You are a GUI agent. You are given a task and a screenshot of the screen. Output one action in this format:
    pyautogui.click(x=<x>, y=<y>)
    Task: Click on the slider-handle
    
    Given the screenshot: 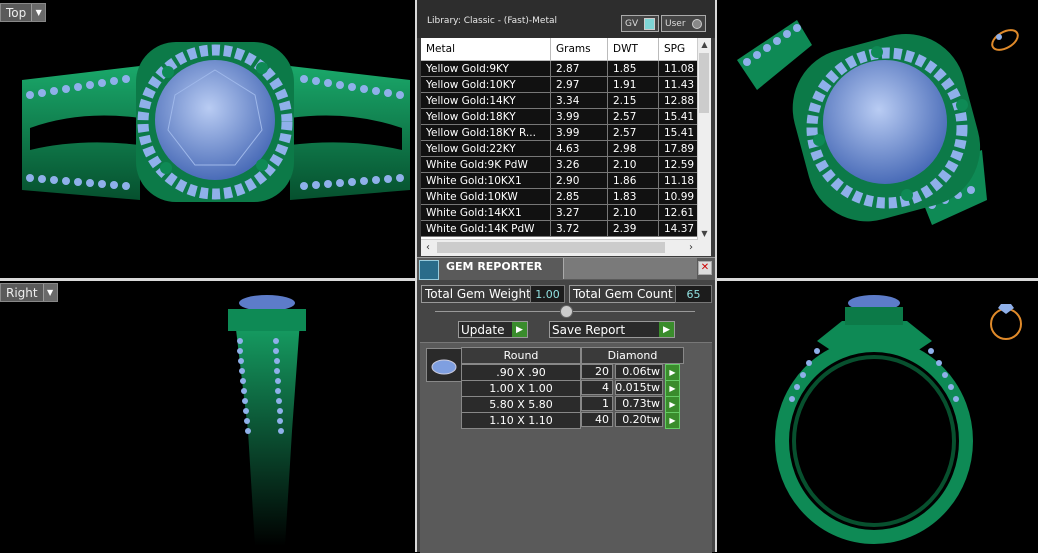 What is the action you would take?
    pyautogui.click(x=566, y=311)
    